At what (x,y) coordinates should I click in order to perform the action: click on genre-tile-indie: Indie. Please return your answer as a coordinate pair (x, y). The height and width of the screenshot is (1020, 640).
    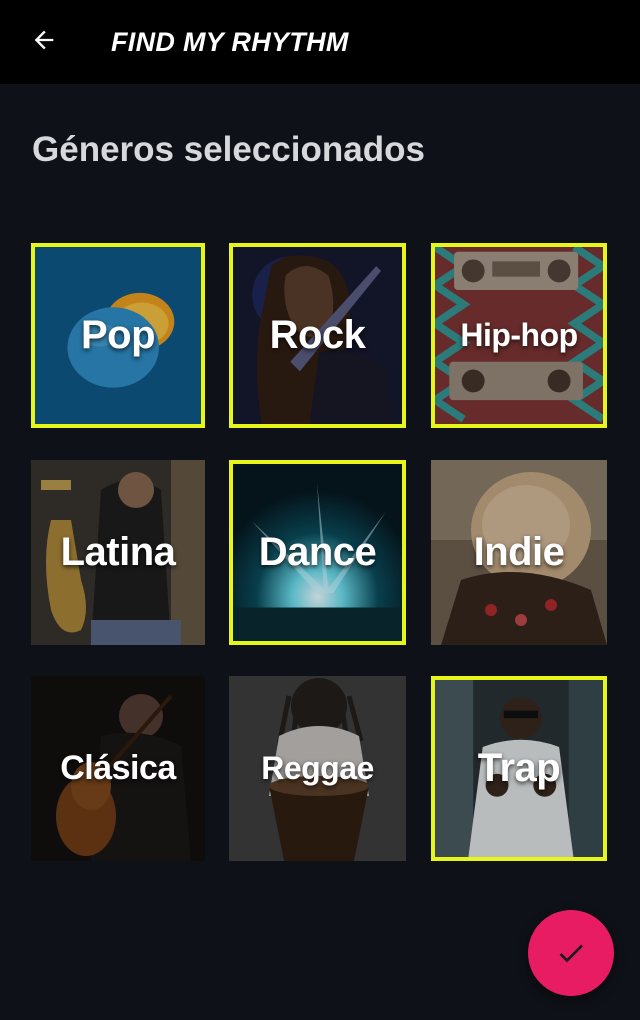
    Looking at the image, I should click on (519, 552).